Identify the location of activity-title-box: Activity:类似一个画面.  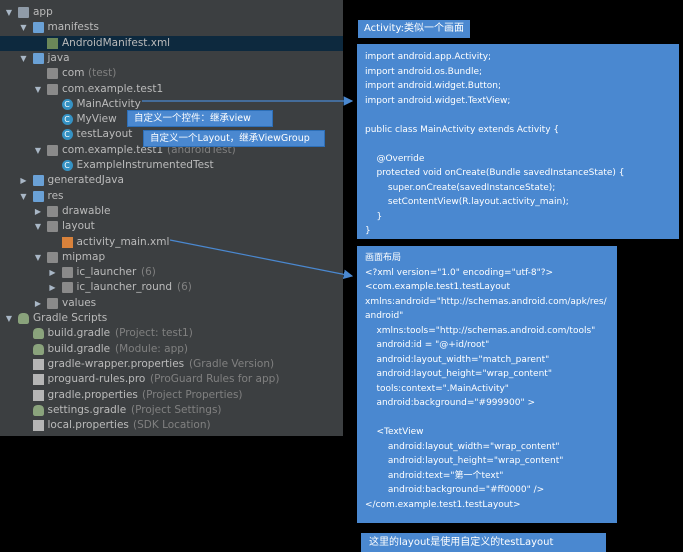
(414, 29).